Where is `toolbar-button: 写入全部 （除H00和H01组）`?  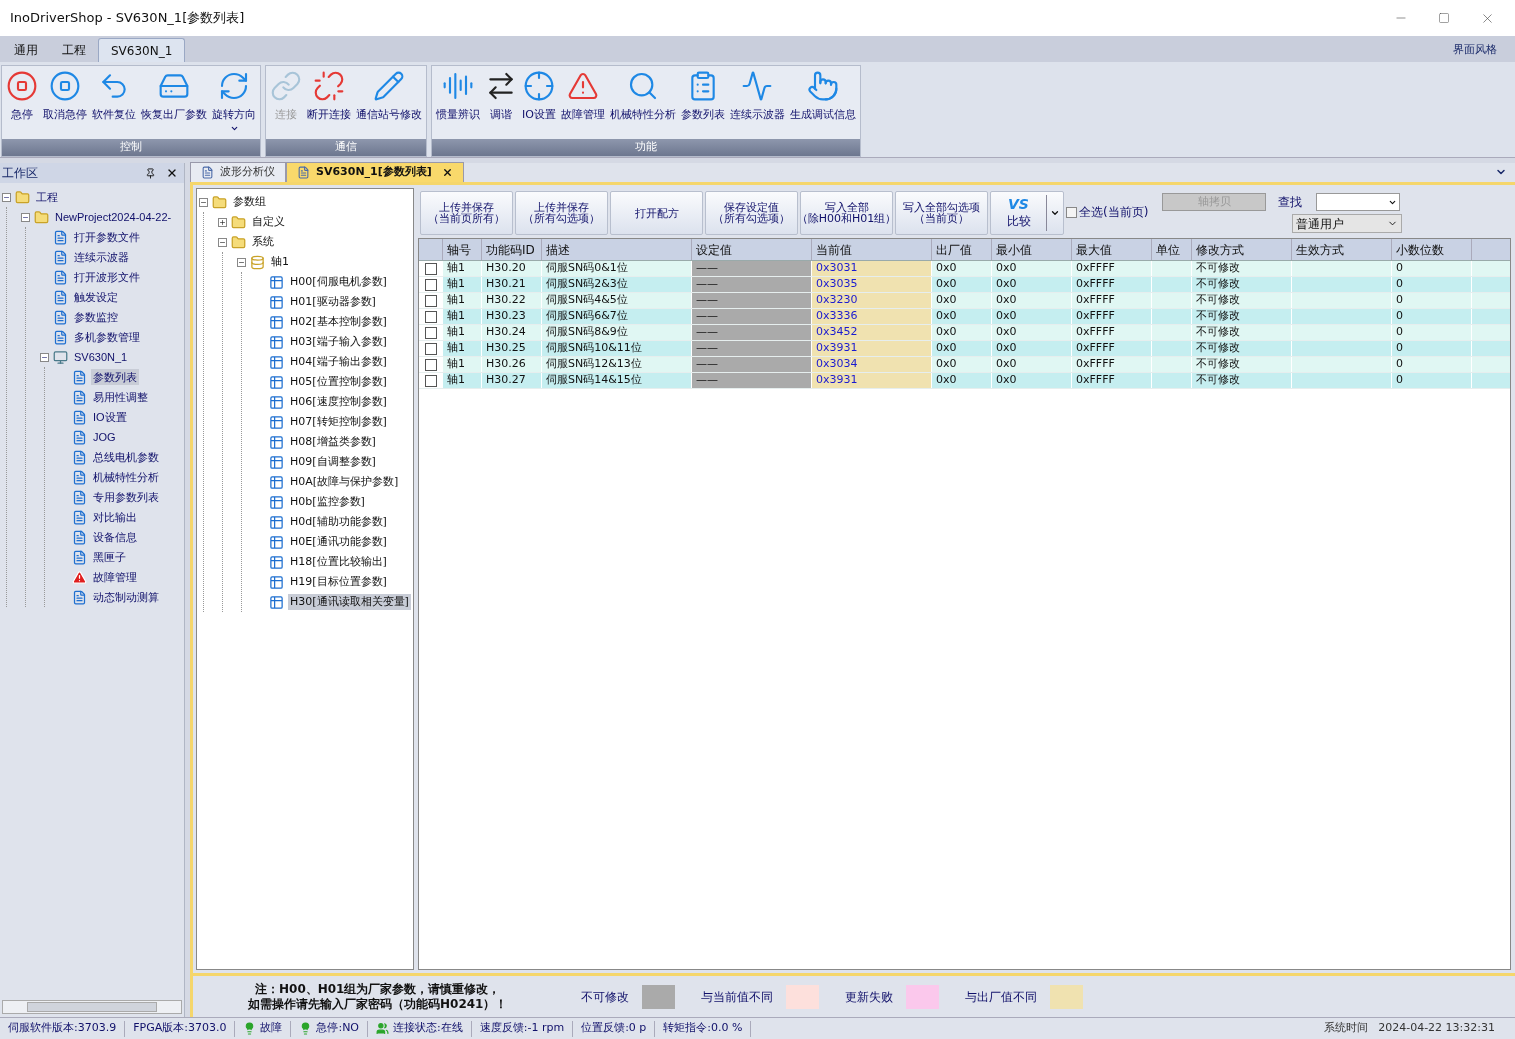 toolbar-button: 写入全部 （除H00和H01组） is located at coordinates (846, 213).